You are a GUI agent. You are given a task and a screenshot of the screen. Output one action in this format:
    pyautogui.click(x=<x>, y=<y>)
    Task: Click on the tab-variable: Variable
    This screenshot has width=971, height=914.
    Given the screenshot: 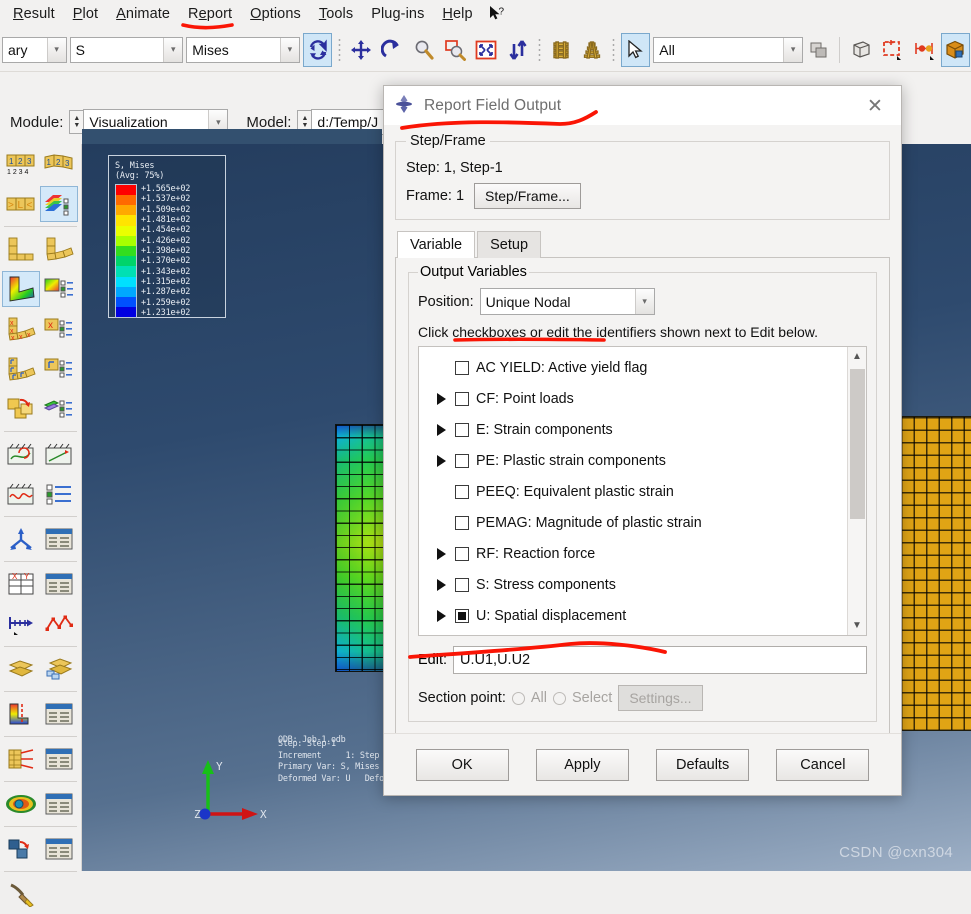 What is the action you would take?
    pyautogui.click(x=436, y=244)
    